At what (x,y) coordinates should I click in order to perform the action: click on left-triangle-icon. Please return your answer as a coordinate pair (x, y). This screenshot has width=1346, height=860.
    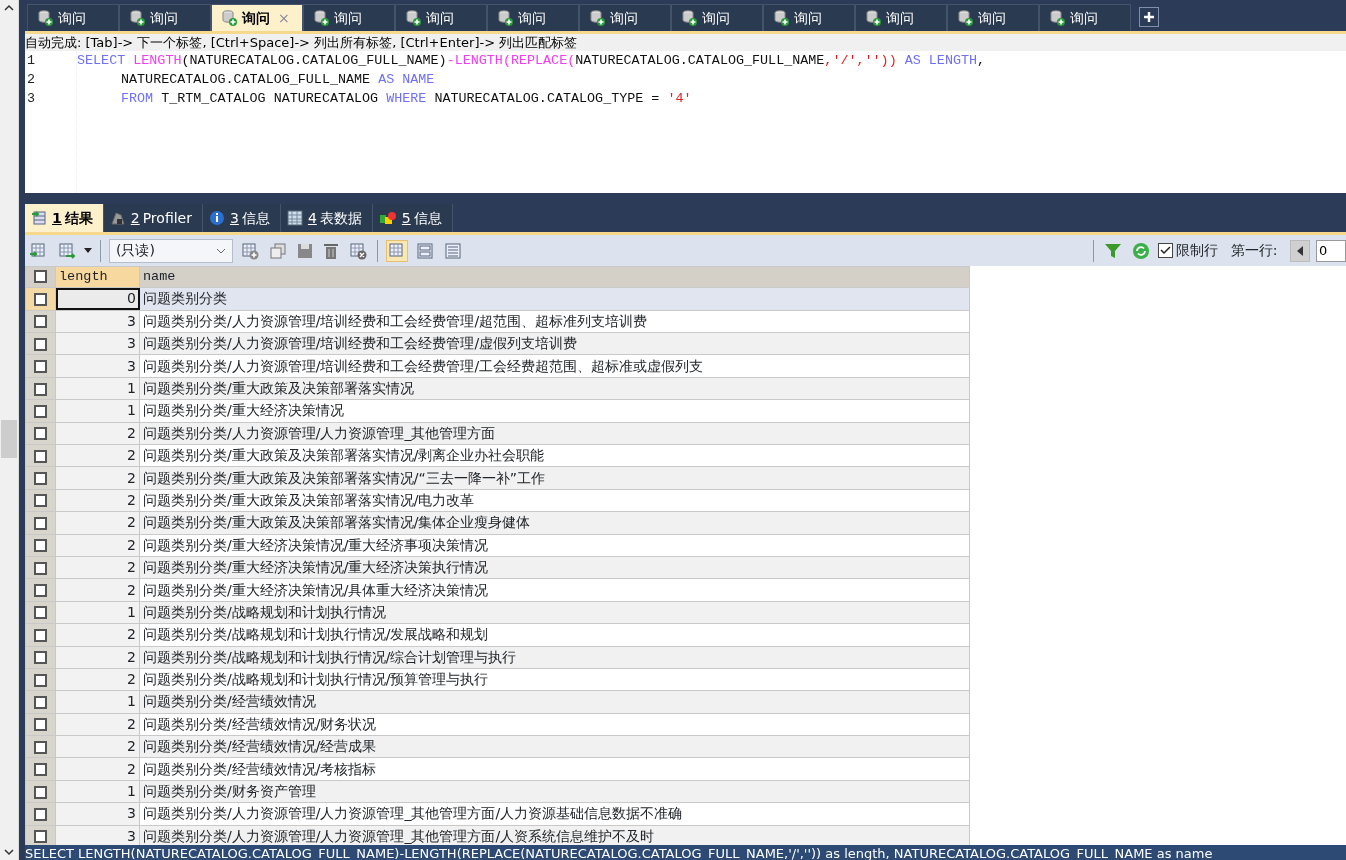
    Looking at the image, I should click on (1300, 250).